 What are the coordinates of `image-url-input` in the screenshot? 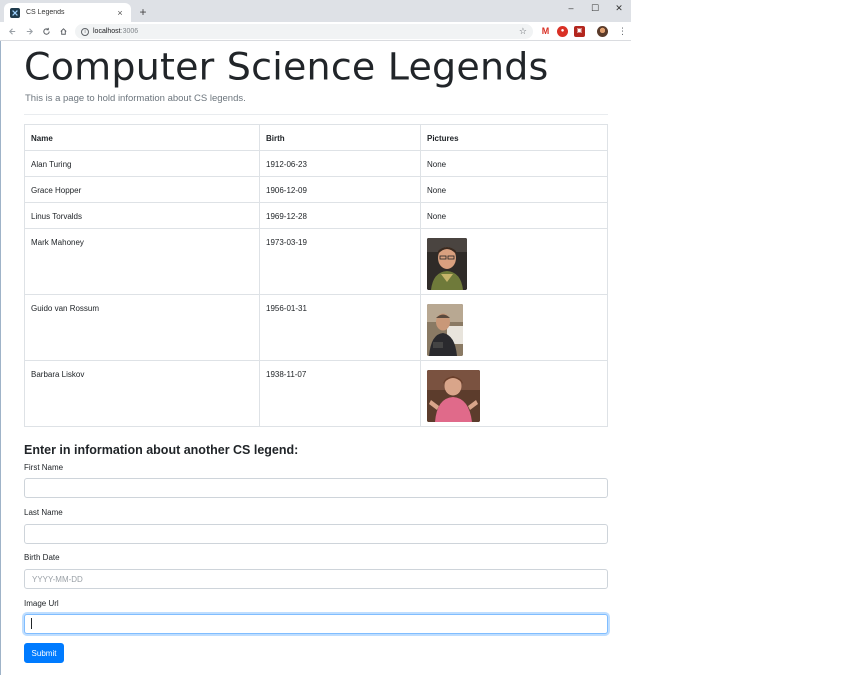 It's located at (316, 624).